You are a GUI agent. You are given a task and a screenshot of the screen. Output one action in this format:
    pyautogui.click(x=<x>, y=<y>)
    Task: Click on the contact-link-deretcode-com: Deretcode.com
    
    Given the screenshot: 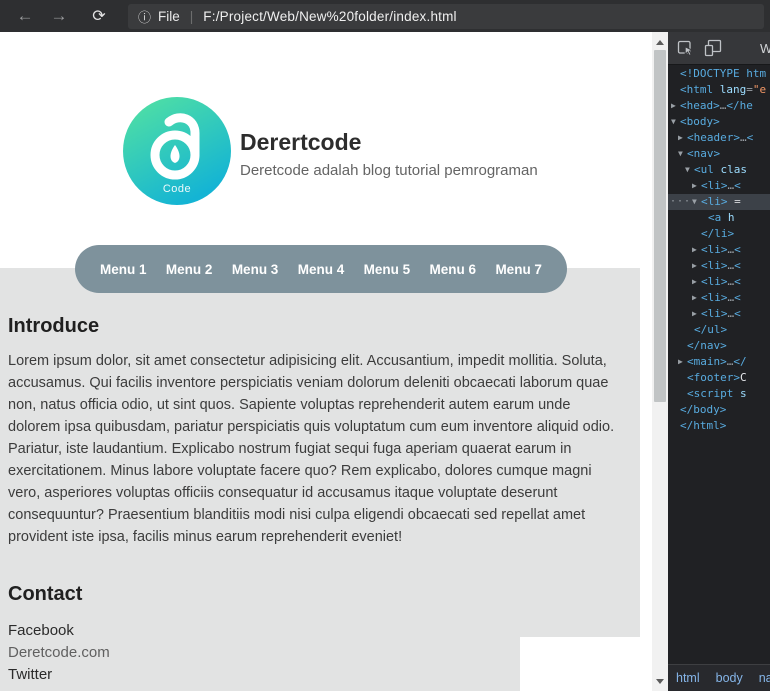 What is the action you would take?
    pyautogui.click(x=59, y=653)
    